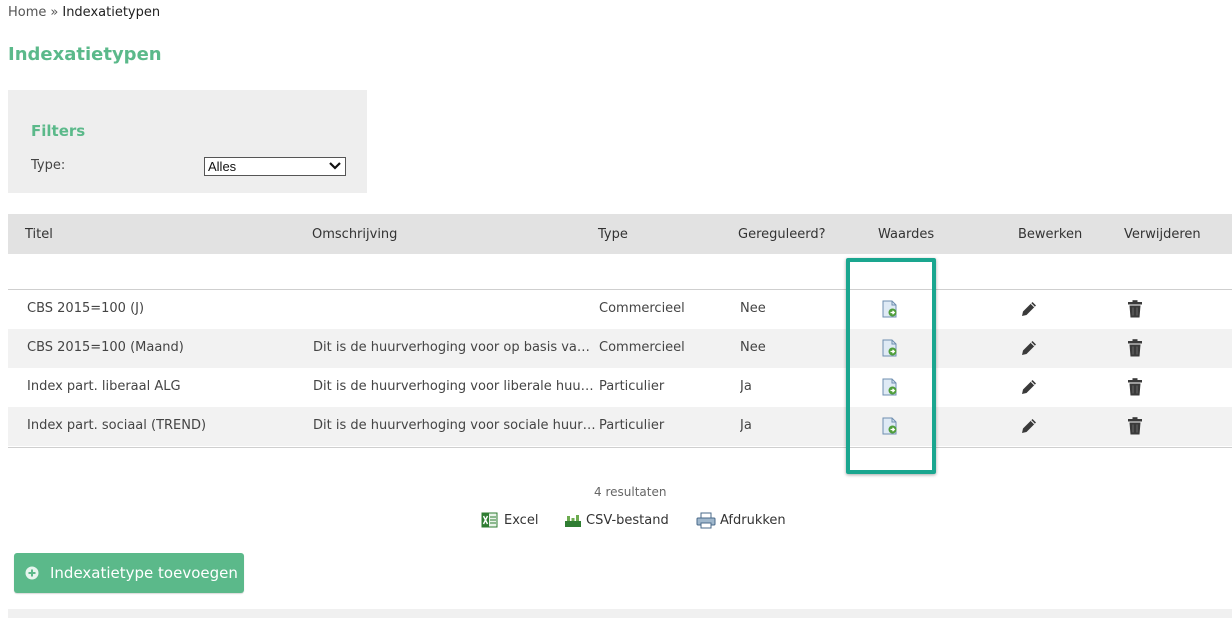 The image size is (1232, 618). What do you see at coordinates (27, 12) in the screenshot?
I see `breadcrumb-home-link: Home` at bounding box center [27, 12].